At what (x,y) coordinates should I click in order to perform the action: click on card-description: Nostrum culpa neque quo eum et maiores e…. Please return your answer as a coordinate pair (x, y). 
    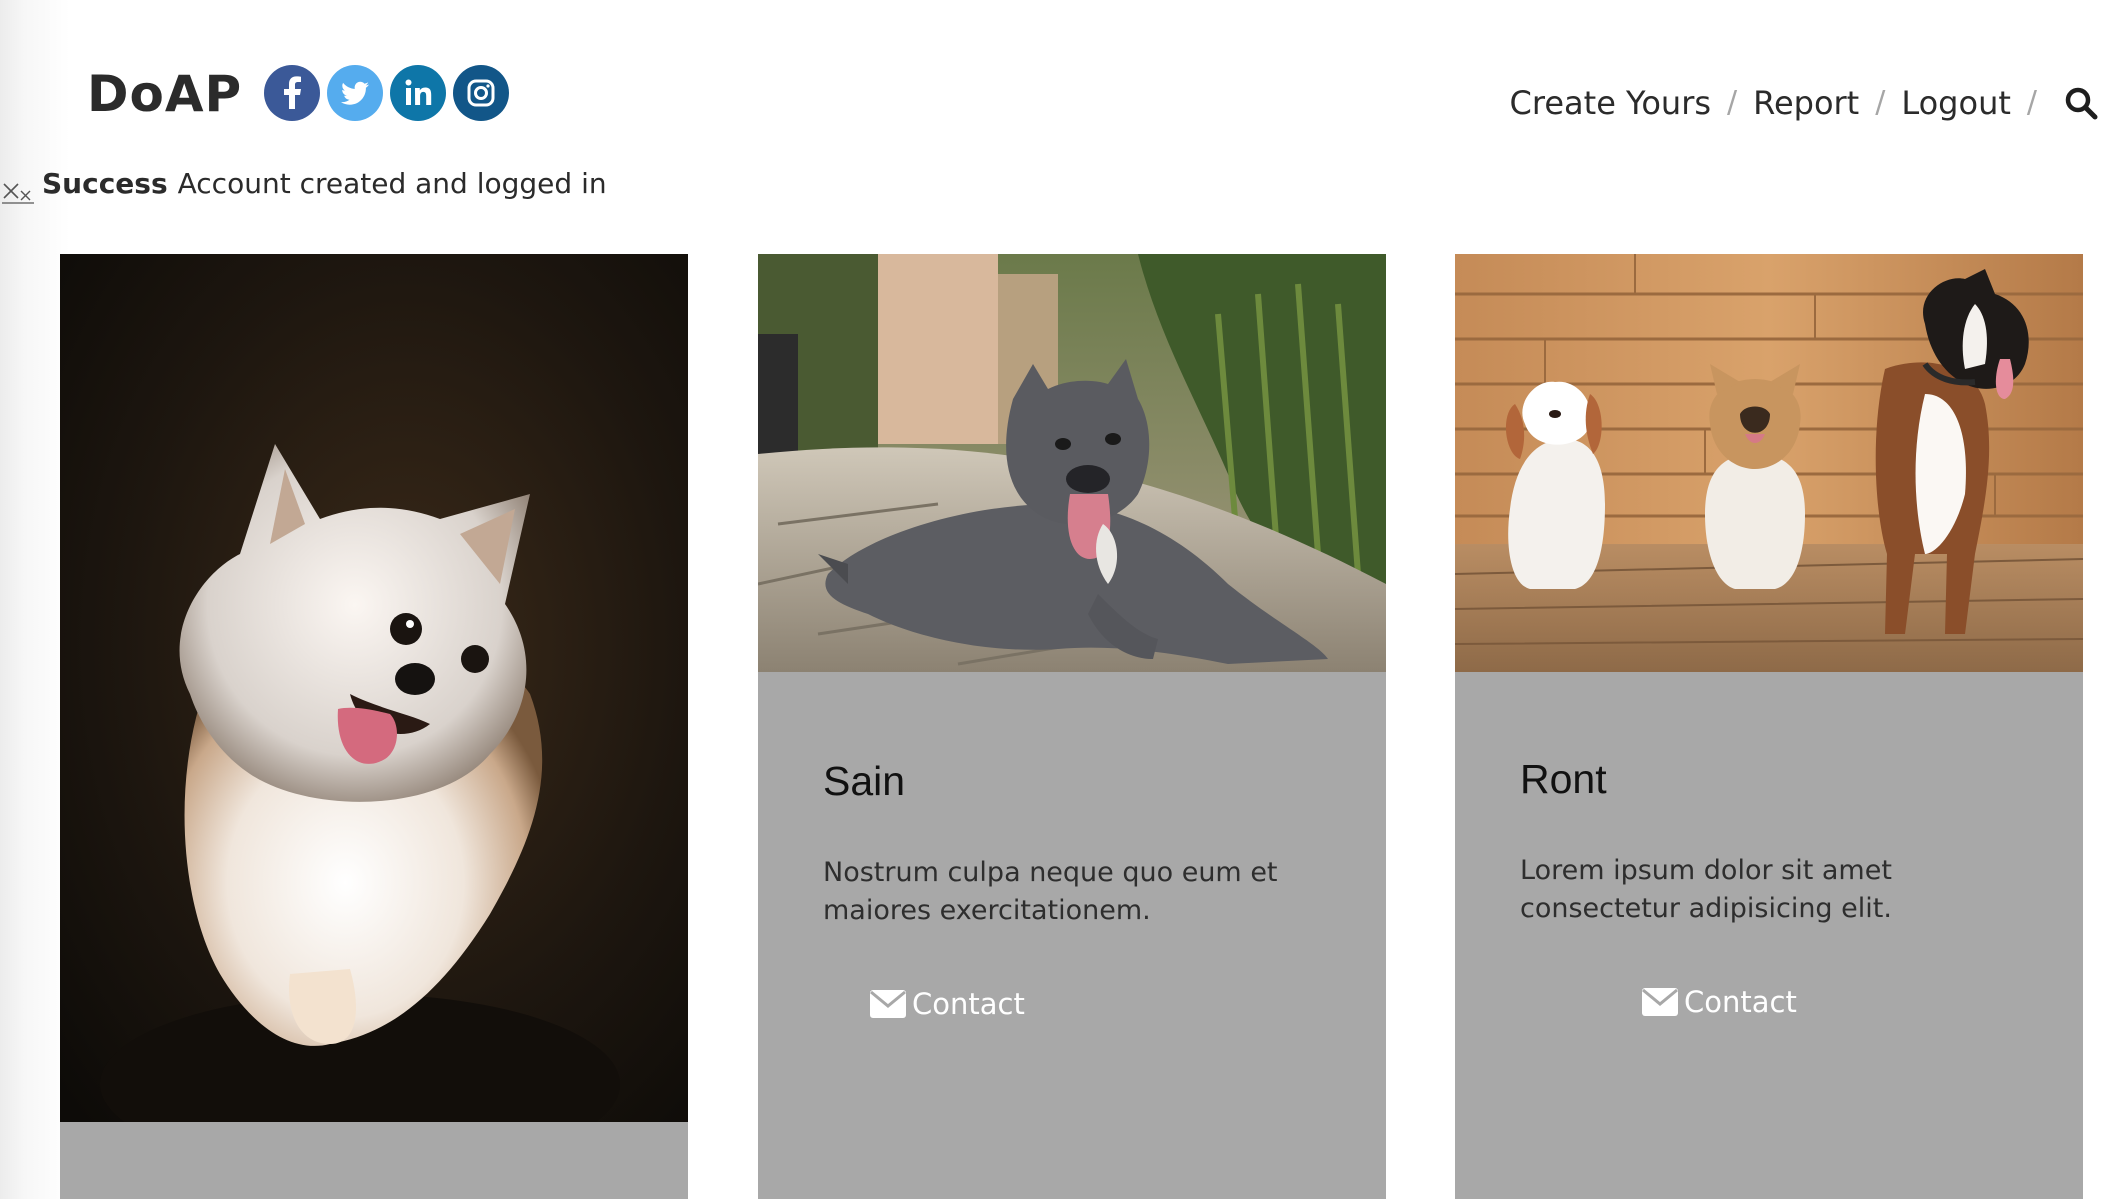
    Looking at the image, I should click on (1050, 891).